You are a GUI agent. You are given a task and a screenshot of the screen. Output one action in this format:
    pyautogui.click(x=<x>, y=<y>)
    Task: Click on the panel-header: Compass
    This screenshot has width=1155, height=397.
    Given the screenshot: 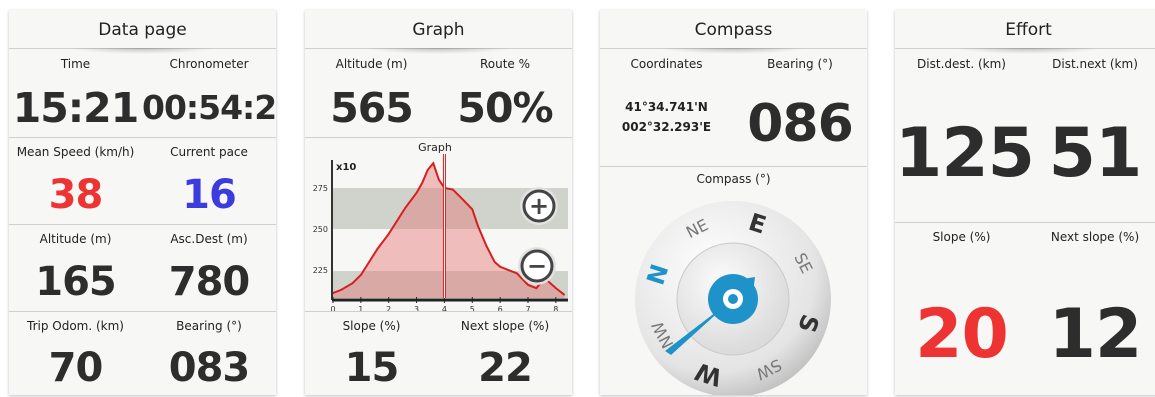 What is the action you would take?
    pyautogui.click(x=733, y=32)
    